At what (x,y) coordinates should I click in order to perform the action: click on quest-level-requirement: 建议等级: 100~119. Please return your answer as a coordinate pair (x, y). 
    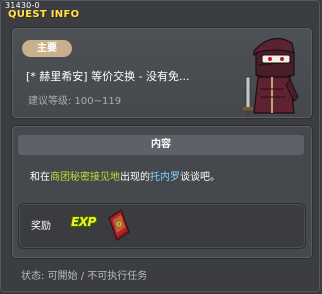
    Looking at the image, I should click on (75, 101).